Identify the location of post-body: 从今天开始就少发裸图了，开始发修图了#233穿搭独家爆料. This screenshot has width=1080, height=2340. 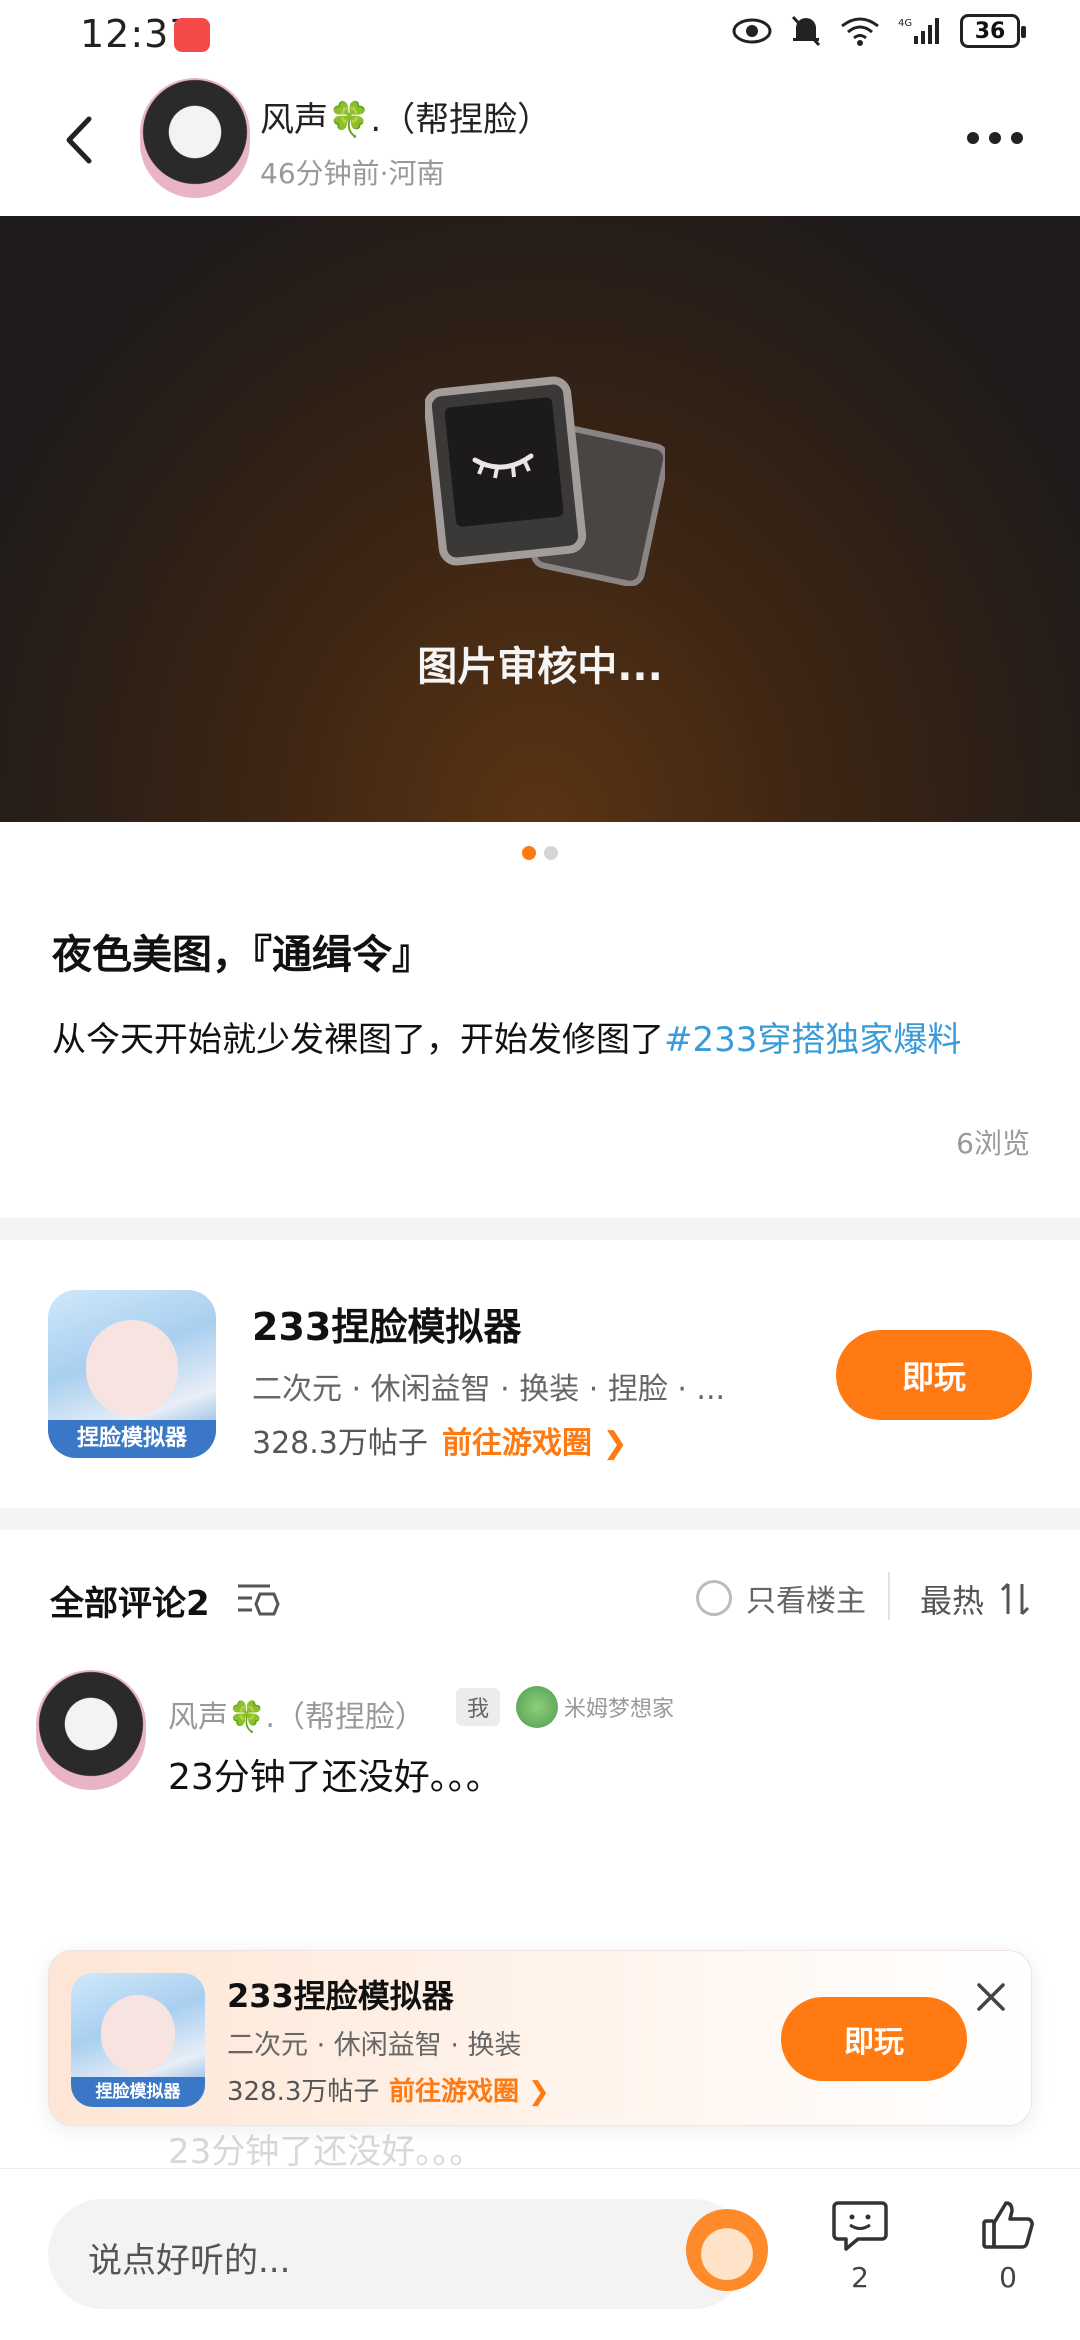
(506, 1036).